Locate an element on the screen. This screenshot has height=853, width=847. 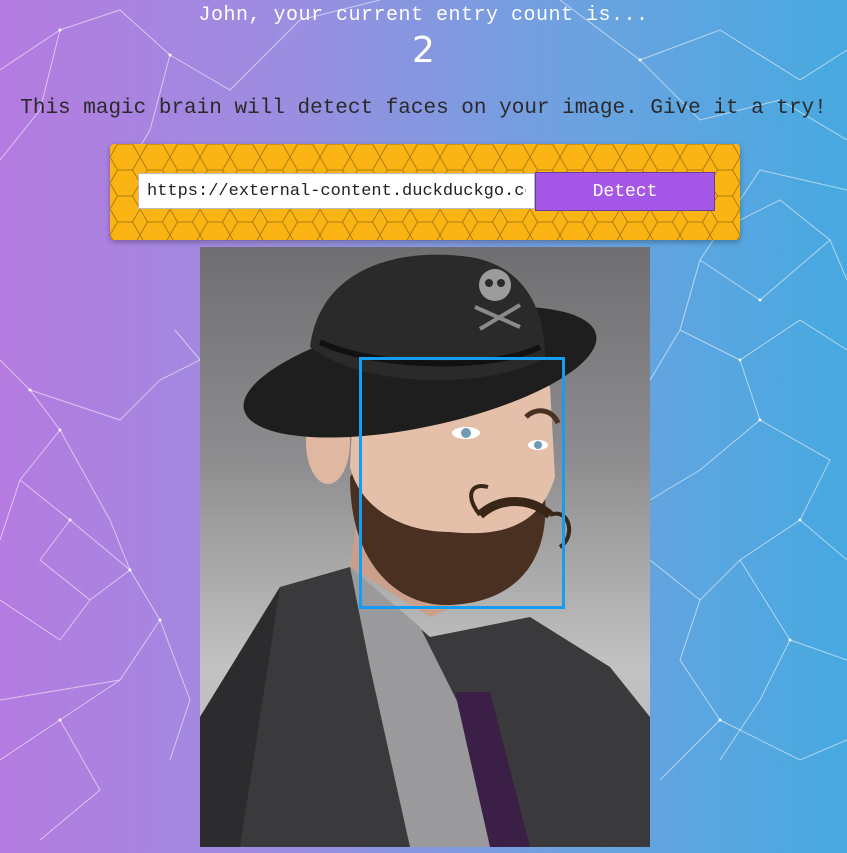
entry-count: 2 is located at coordinates (423, 50).